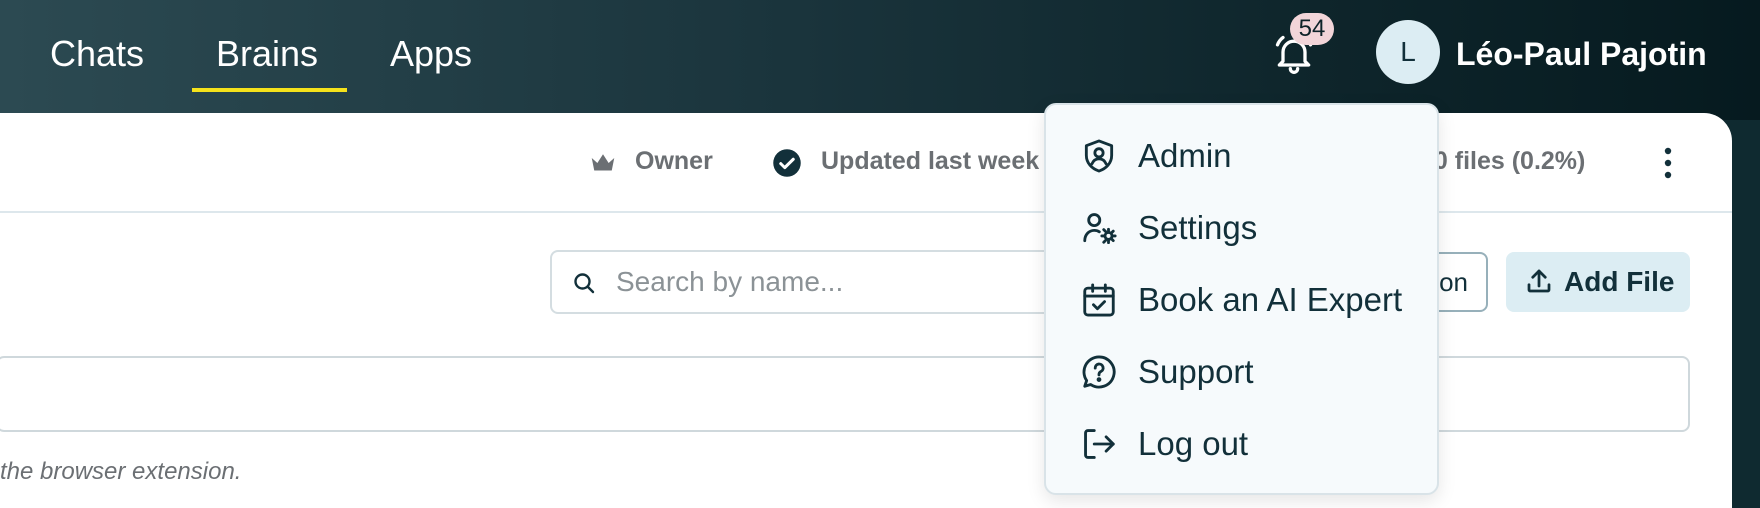 The image size is (1760, 508). I want to click on menu-item-logout: Log out, so click(1241, 443).